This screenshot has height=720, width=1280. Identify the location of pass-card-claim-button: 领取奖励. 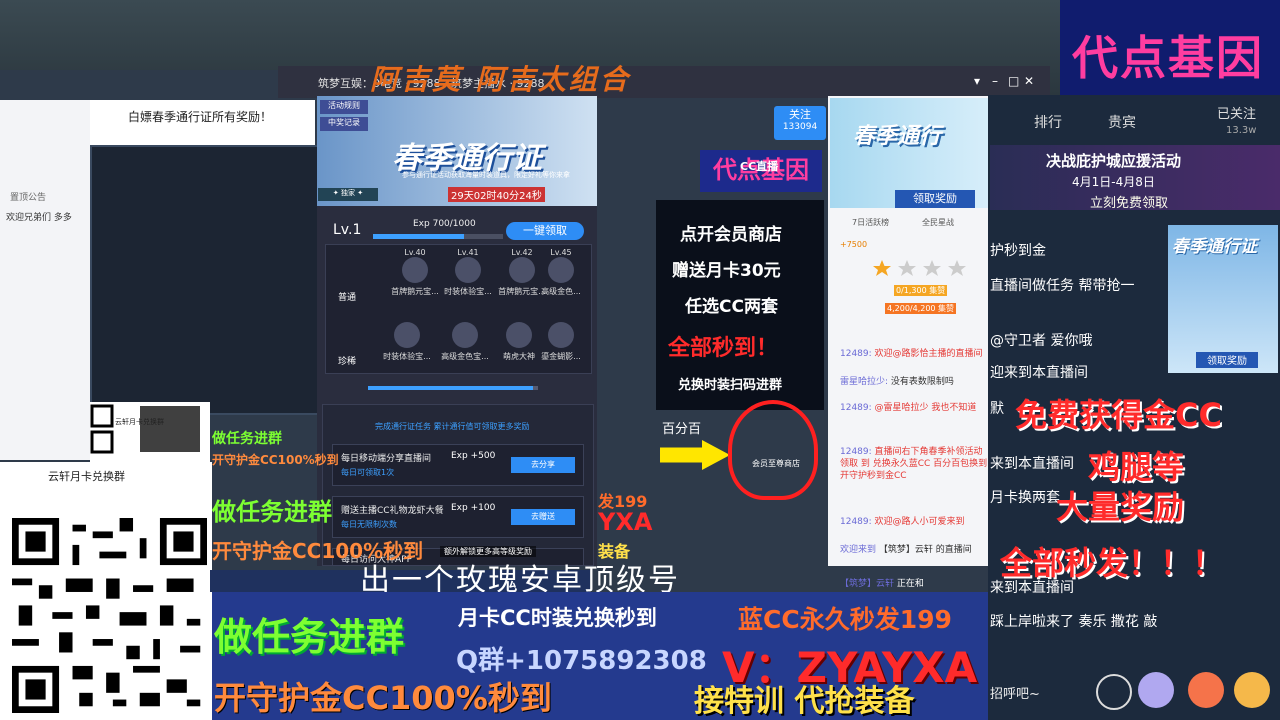
(1227, 360).